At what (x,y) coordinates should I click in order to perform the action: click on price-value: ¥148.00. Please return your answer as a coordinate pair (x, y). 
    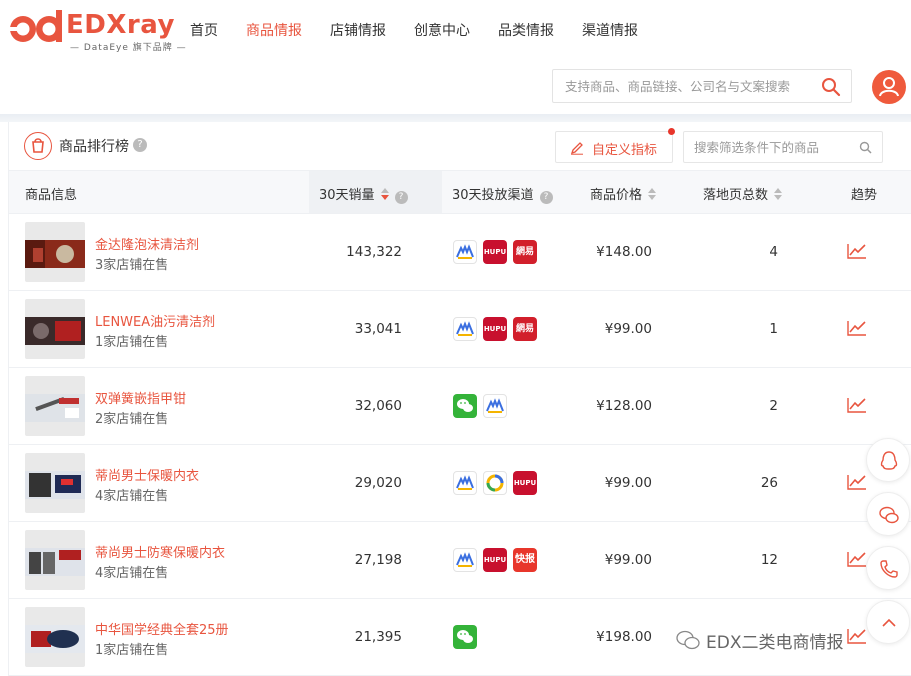
    Looking at the image, I should click on (624, 252).